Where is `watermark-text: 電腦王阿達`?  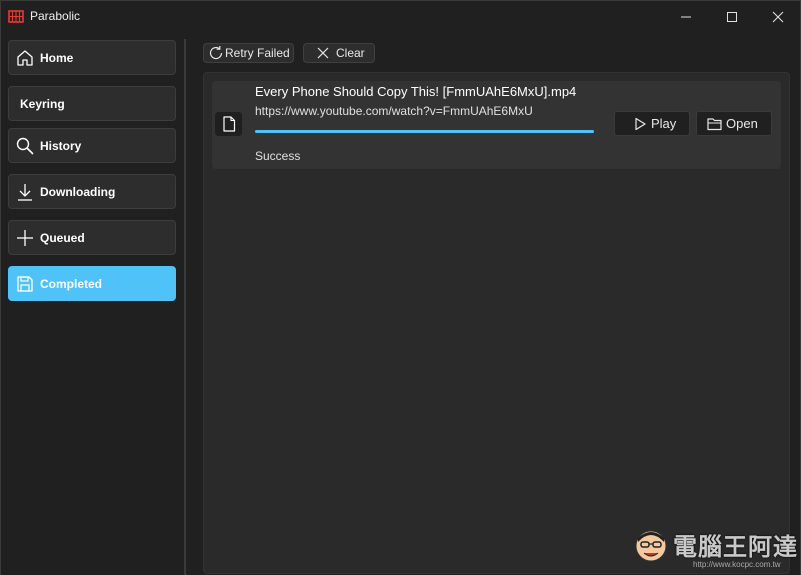 watermark-text: 電腦王阿達 is located at coordinates (735, 547).